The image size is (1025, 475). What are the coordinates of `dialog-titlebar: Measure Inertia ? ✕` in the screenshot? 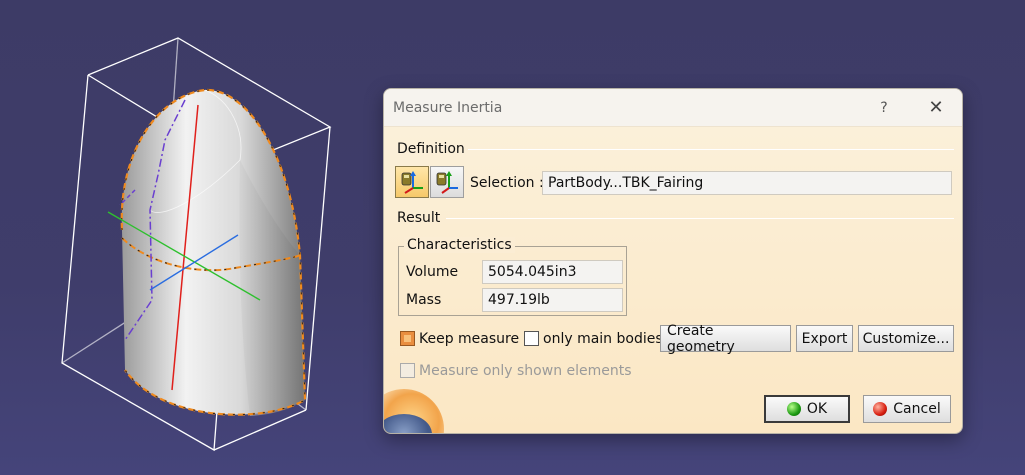 It's located at (673, 108).